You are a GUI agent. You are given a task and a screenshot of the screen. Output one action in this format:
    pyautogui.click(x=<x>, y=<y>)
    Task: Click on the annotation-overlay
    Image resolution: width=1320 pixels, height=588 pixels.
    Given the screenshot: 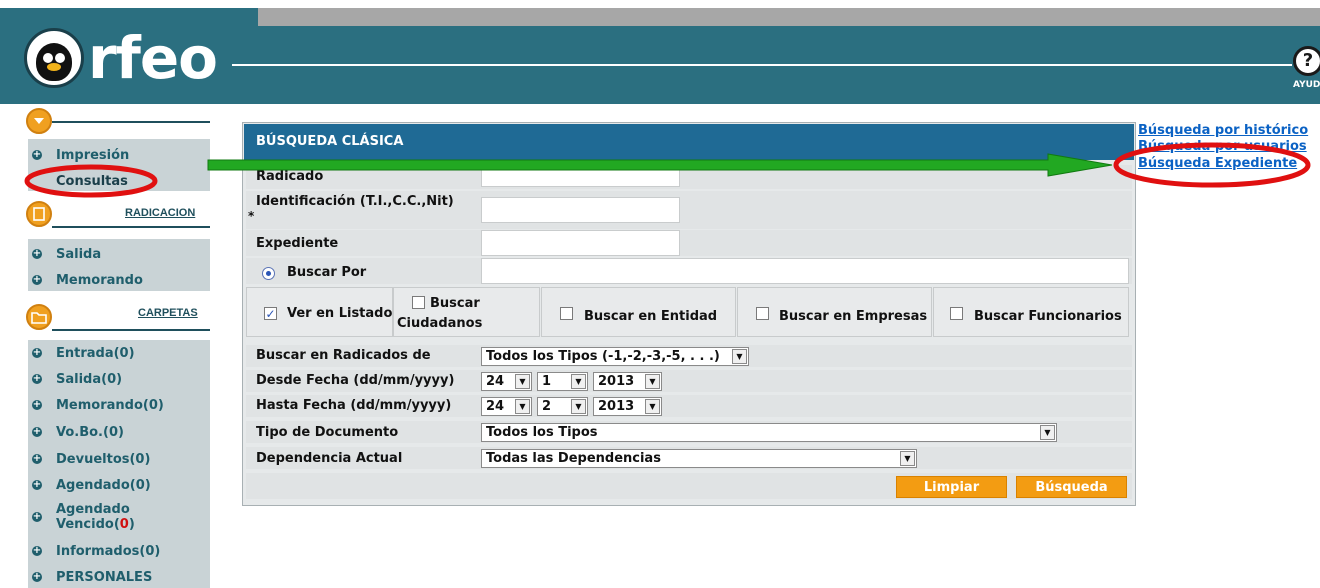 What is the action you would take?
    pyautogui.click(x=667, y=170)
    